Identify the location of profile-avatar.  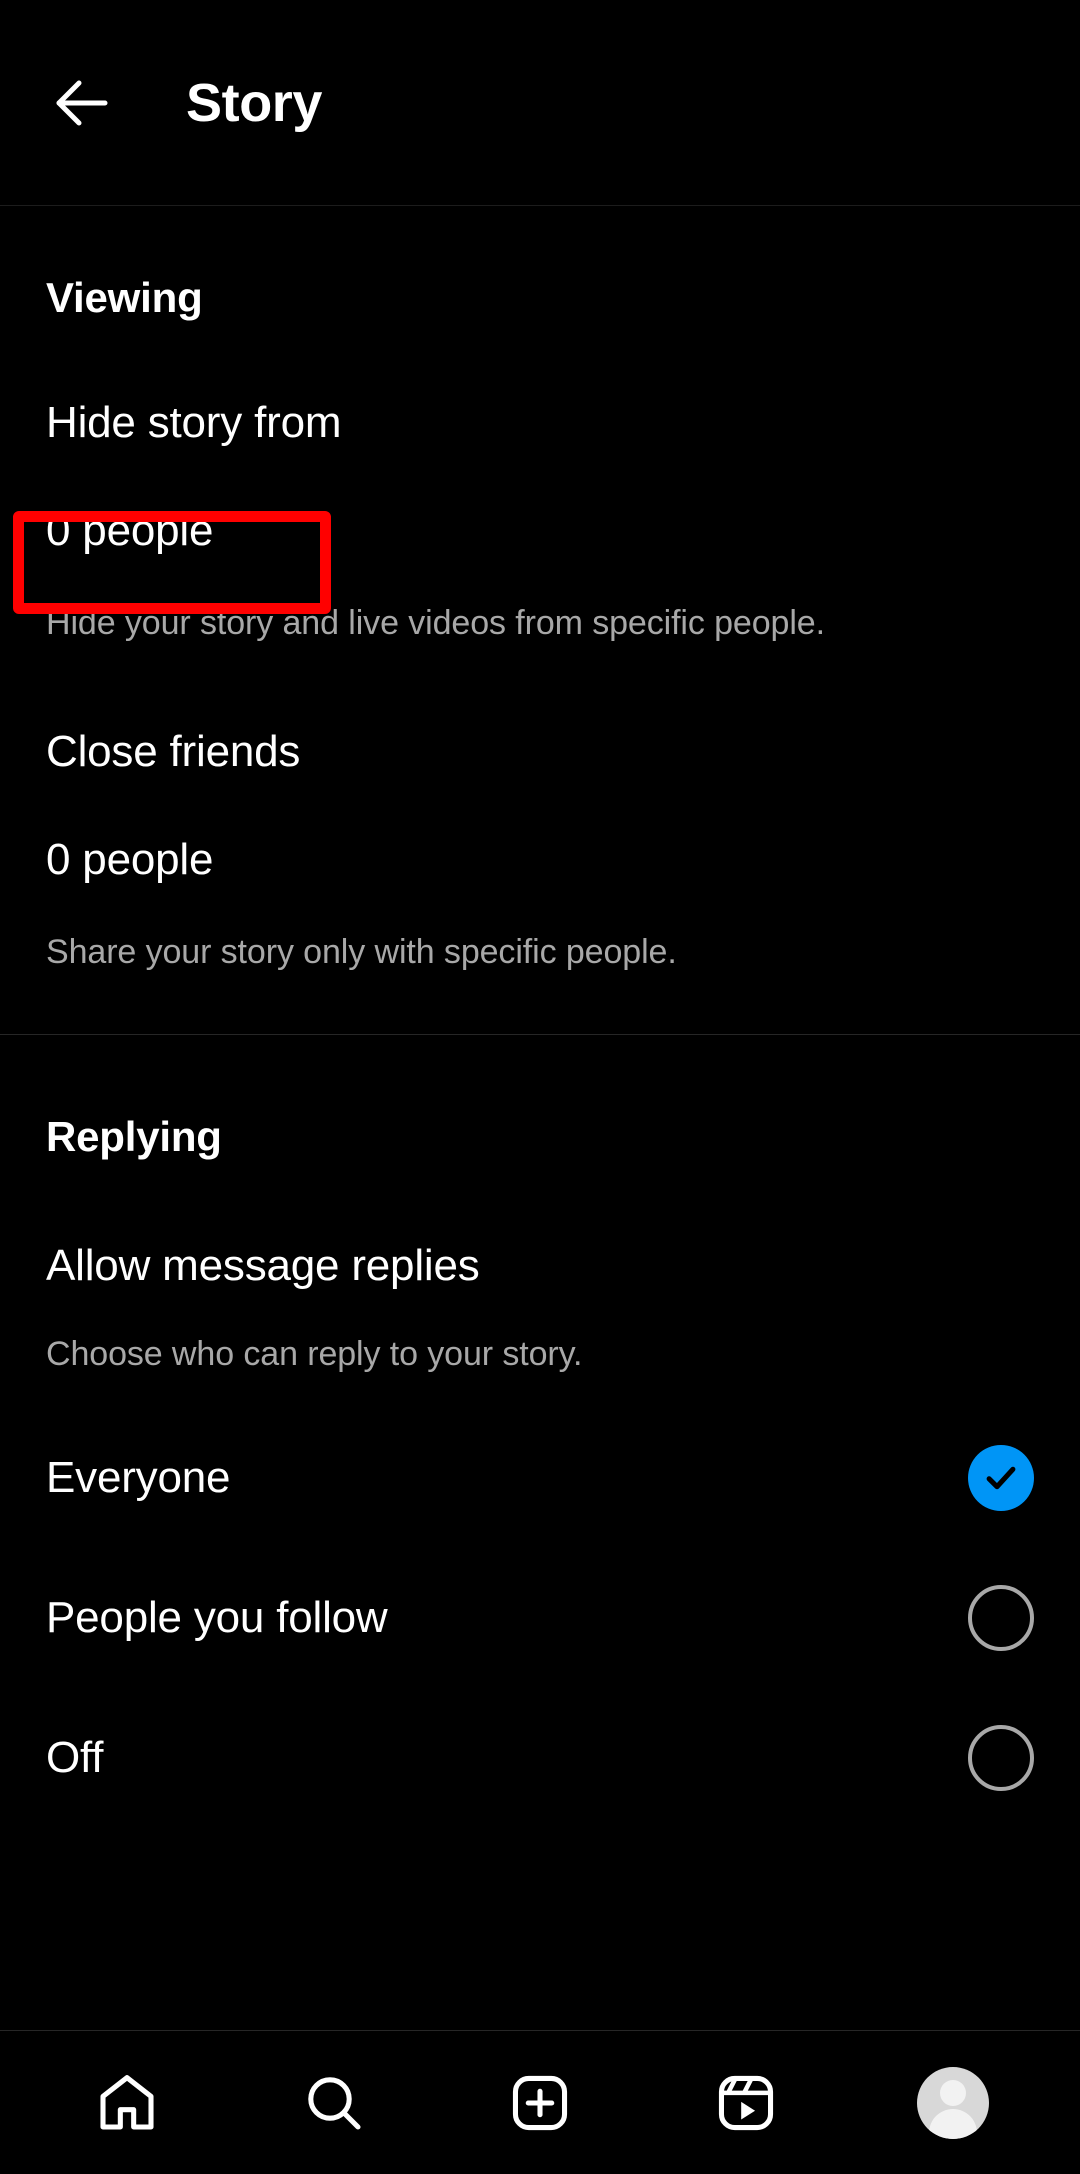
(952, 2102).